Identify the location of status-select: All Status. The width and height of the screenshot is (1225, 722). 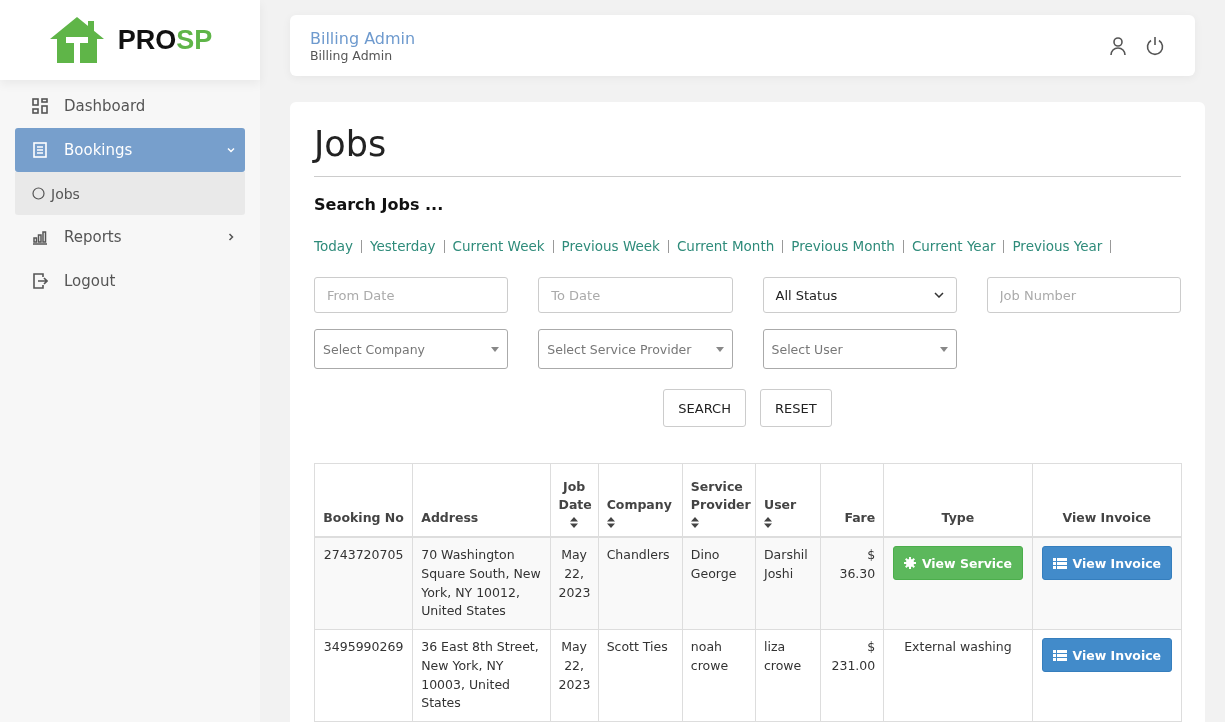
(859, 295).